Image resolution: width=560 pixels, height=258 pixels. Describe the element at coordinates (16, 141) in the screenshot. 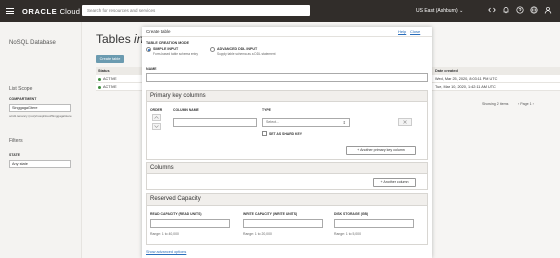

I see `filters-heading: Filters` at that location.